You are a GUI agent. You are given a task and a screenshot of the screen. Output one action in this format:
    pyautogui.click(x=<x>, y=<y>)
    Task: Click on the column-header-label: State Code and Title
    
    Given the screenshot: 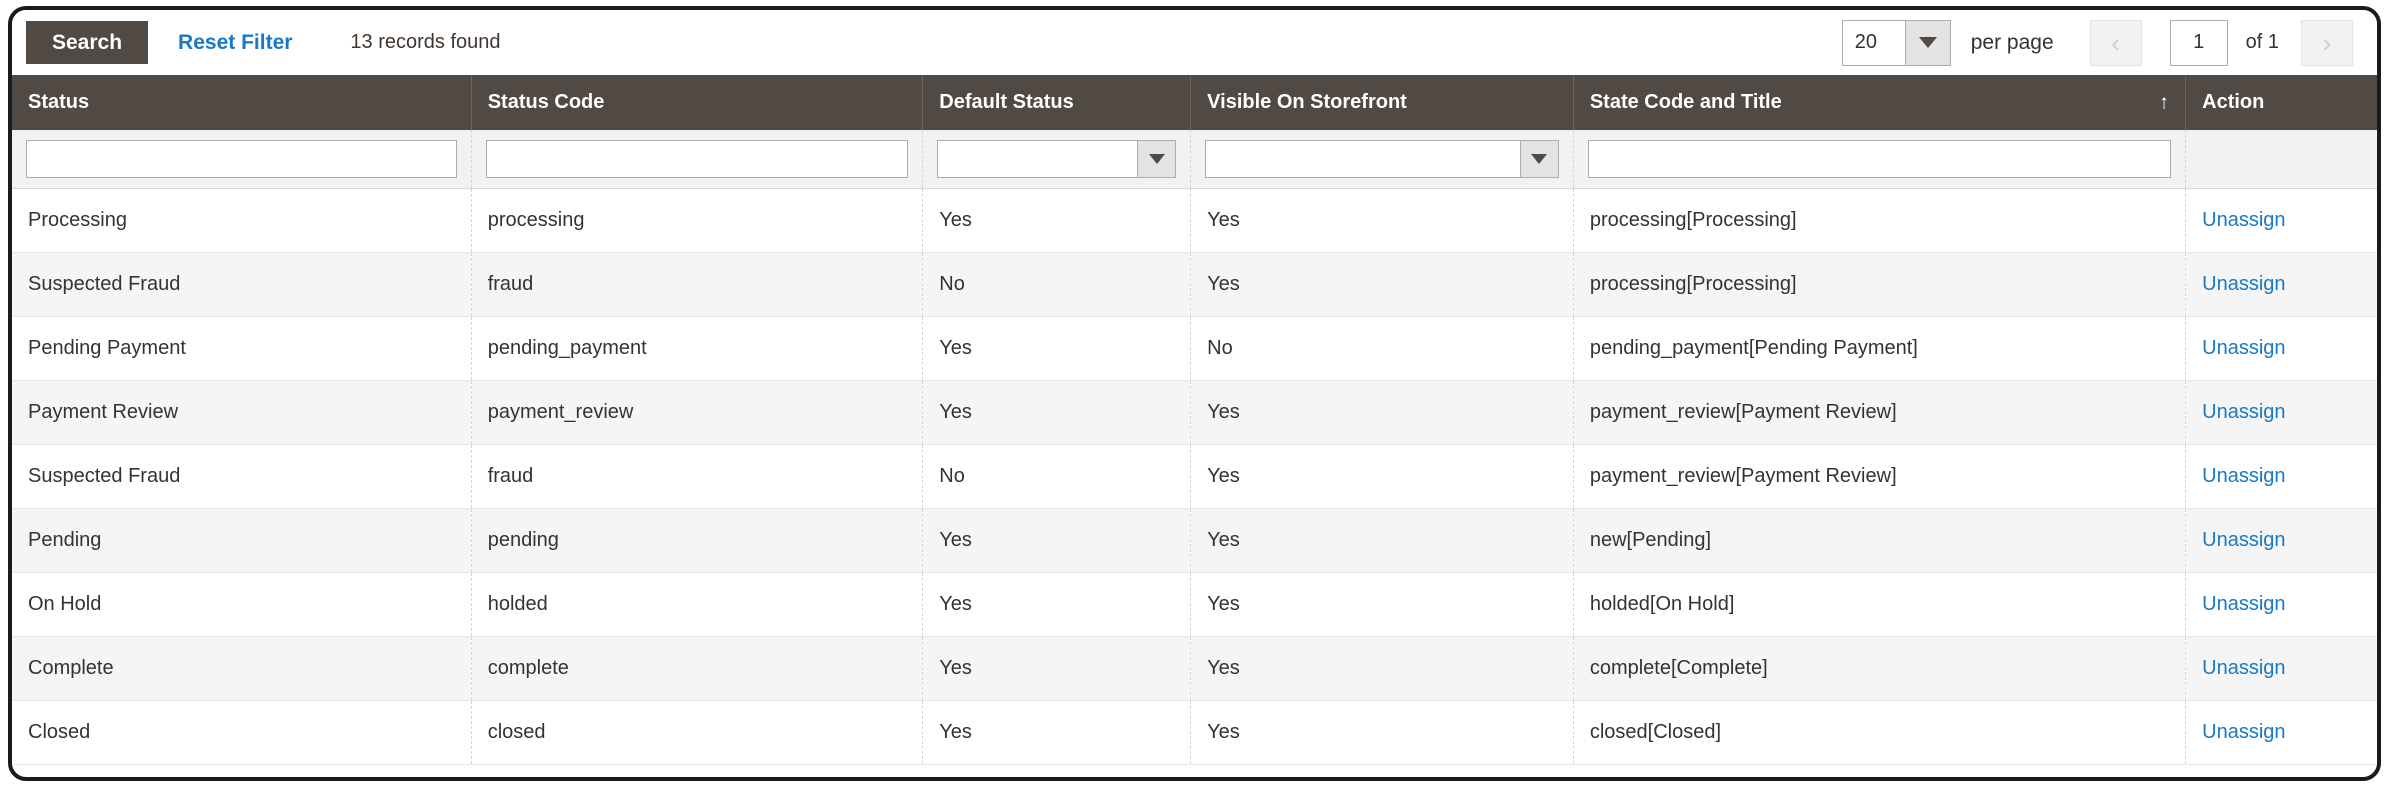 What is the action you would take?
    pyautogui.click(x=1685, y=102)
    